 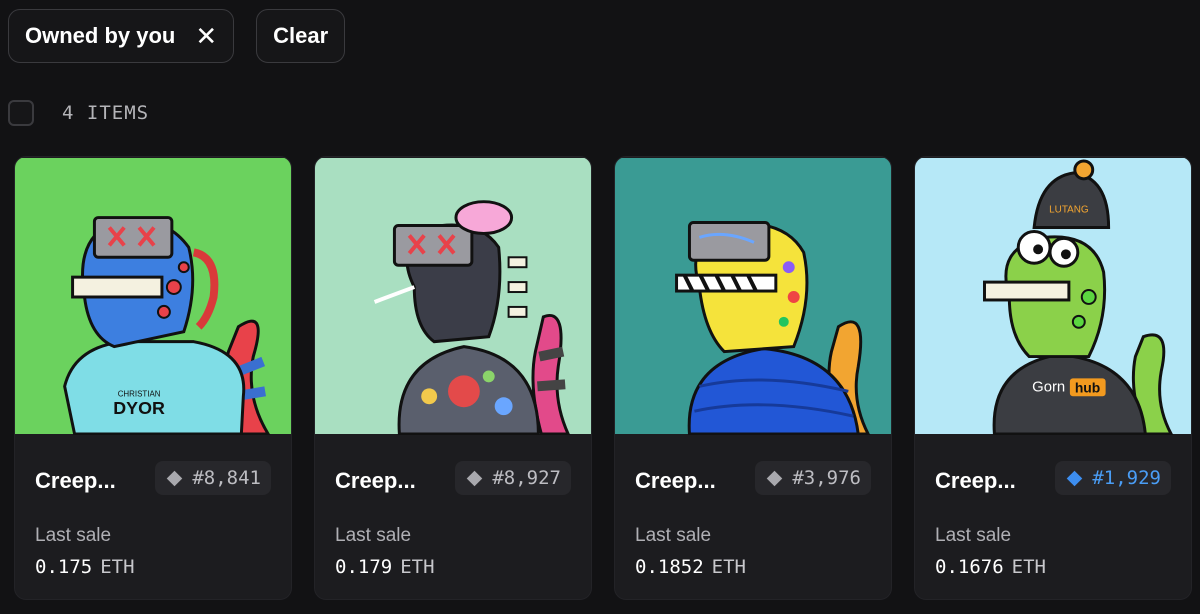 I want to click on filter-bar: Owned by you ✕ Clear, so click(x=177, y=36).